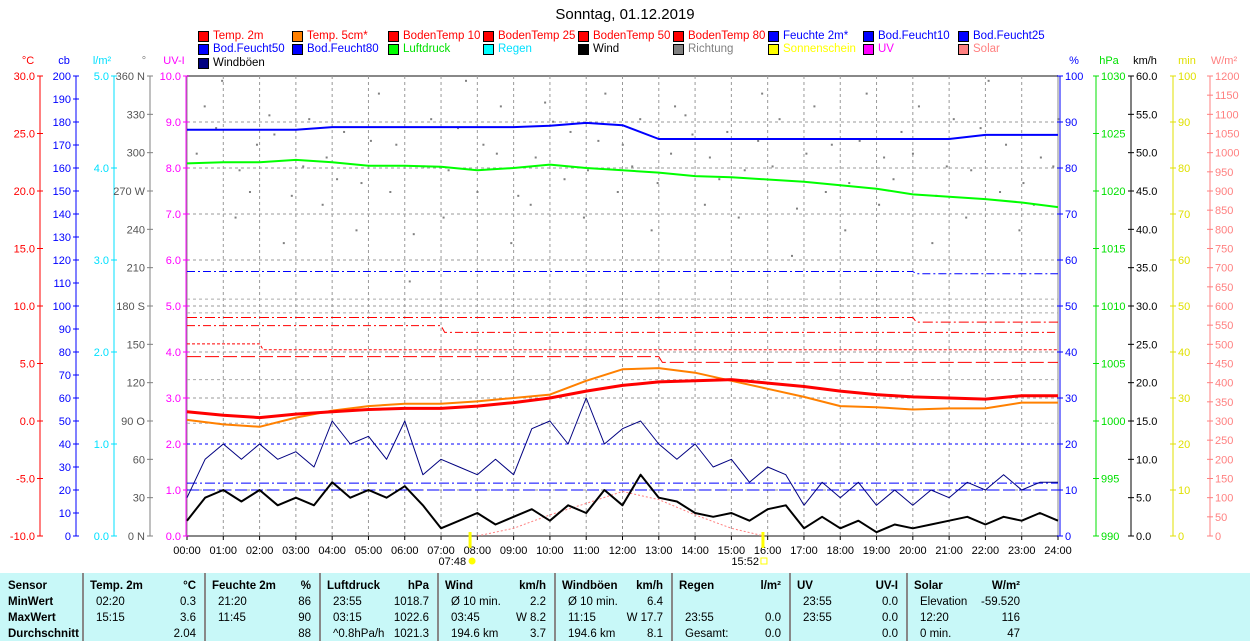 This screenshot has width=1250, height=642. What do you see at coordinates (1224, 326) in the screenshot?
I see `axis-tick-label: 550` at bounding box center [1224, 326].